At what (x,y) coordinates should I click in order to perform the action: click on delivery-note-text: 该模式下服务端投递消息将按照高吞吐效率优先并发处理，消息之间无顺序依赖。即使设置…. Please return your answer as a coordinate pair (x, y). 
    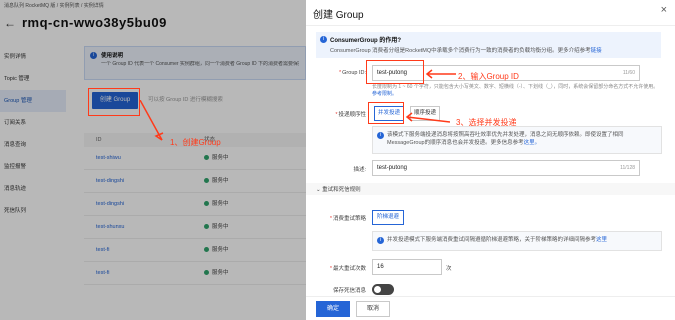
    Looking at the image, I should click on (505, 139).